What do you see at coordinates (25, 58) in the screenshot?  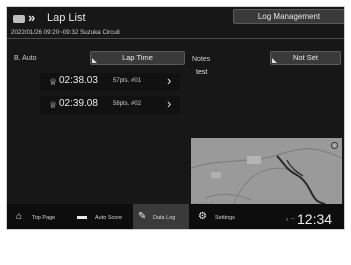 I see `sort-mode-label: B. Auto` at bounding box center [25, 58].